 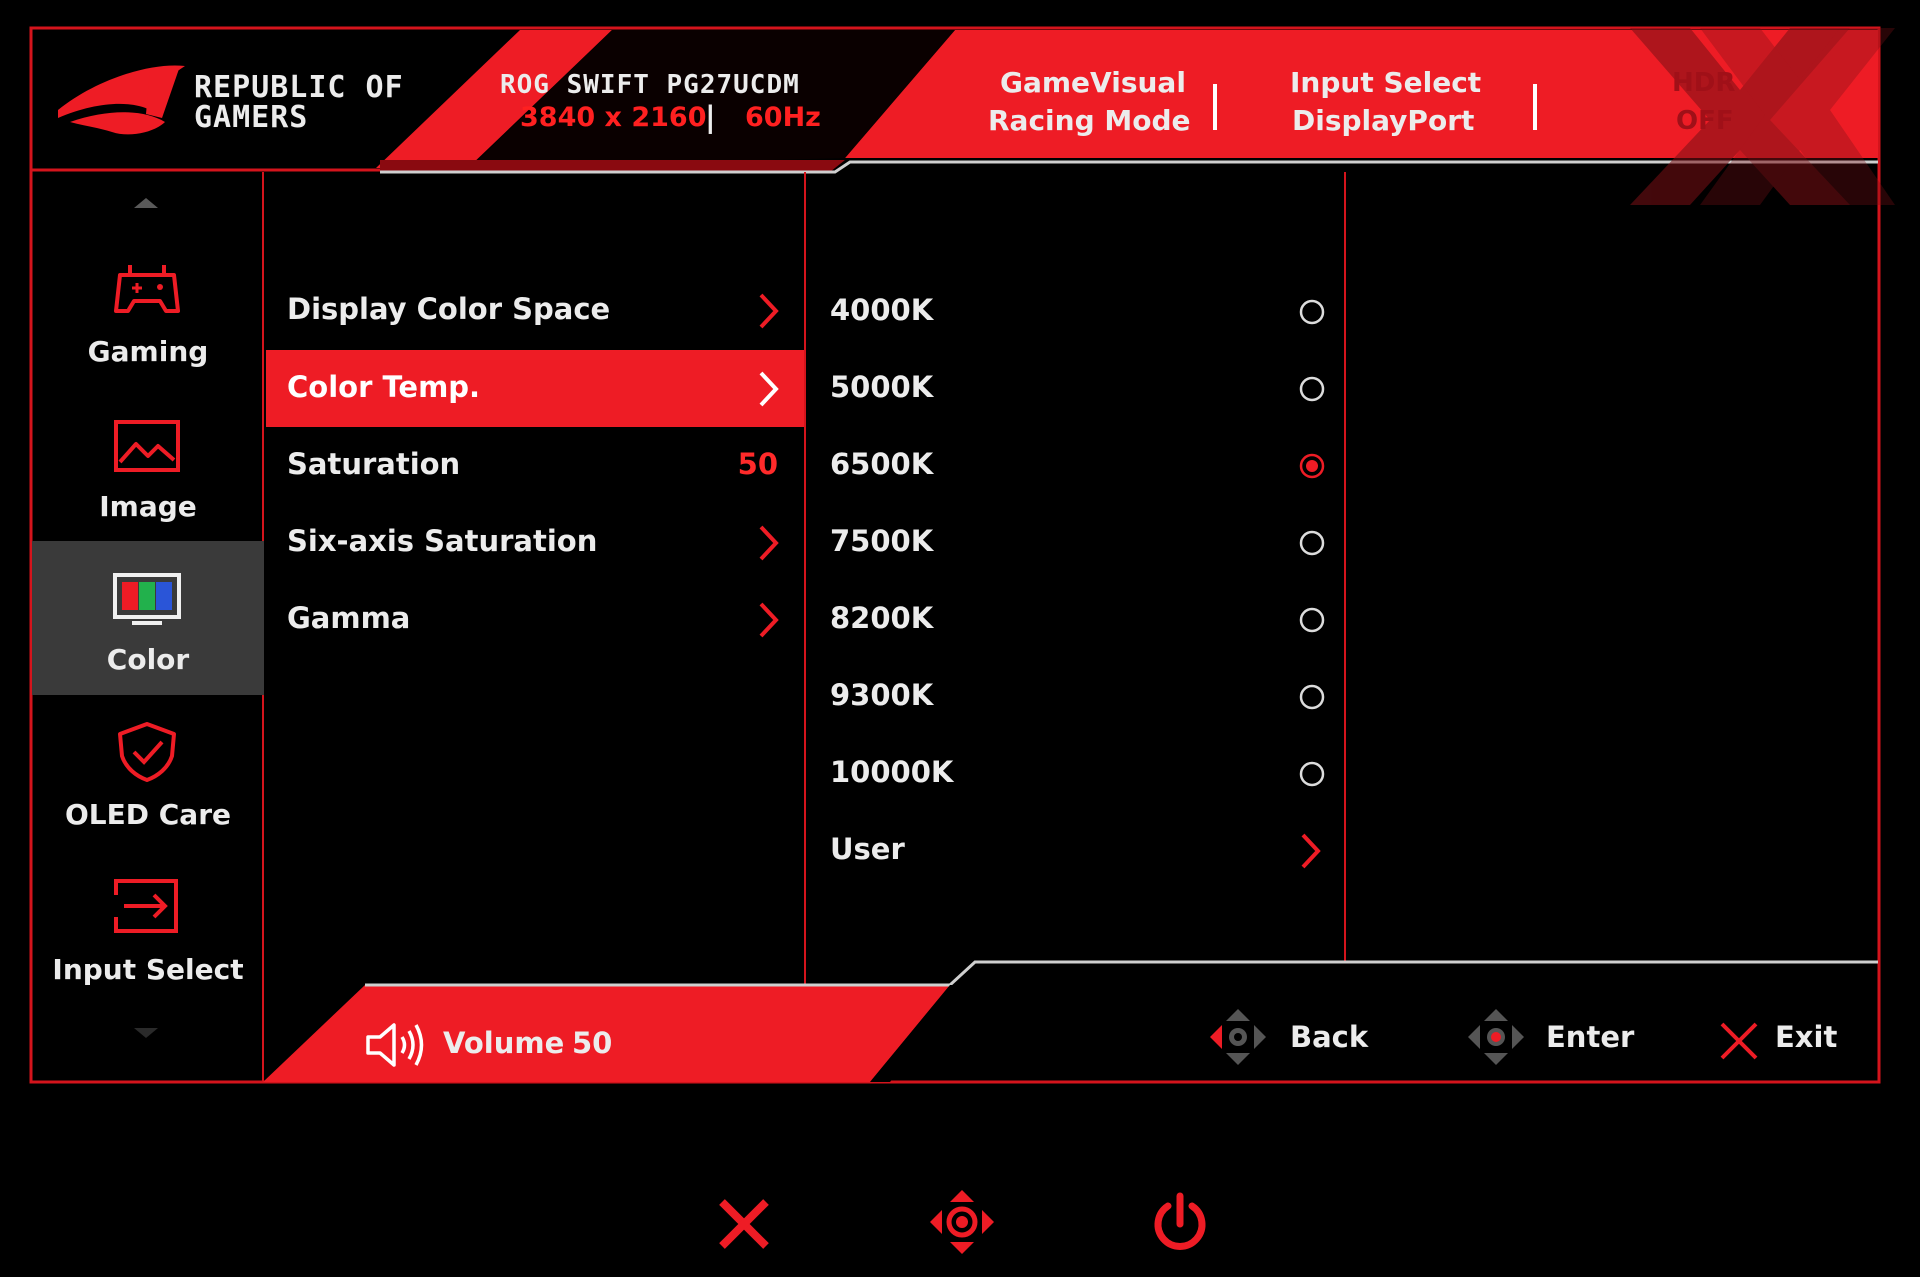 I want to click on menu-item-color-temp: Color Temp., so click(x=535, y=388).